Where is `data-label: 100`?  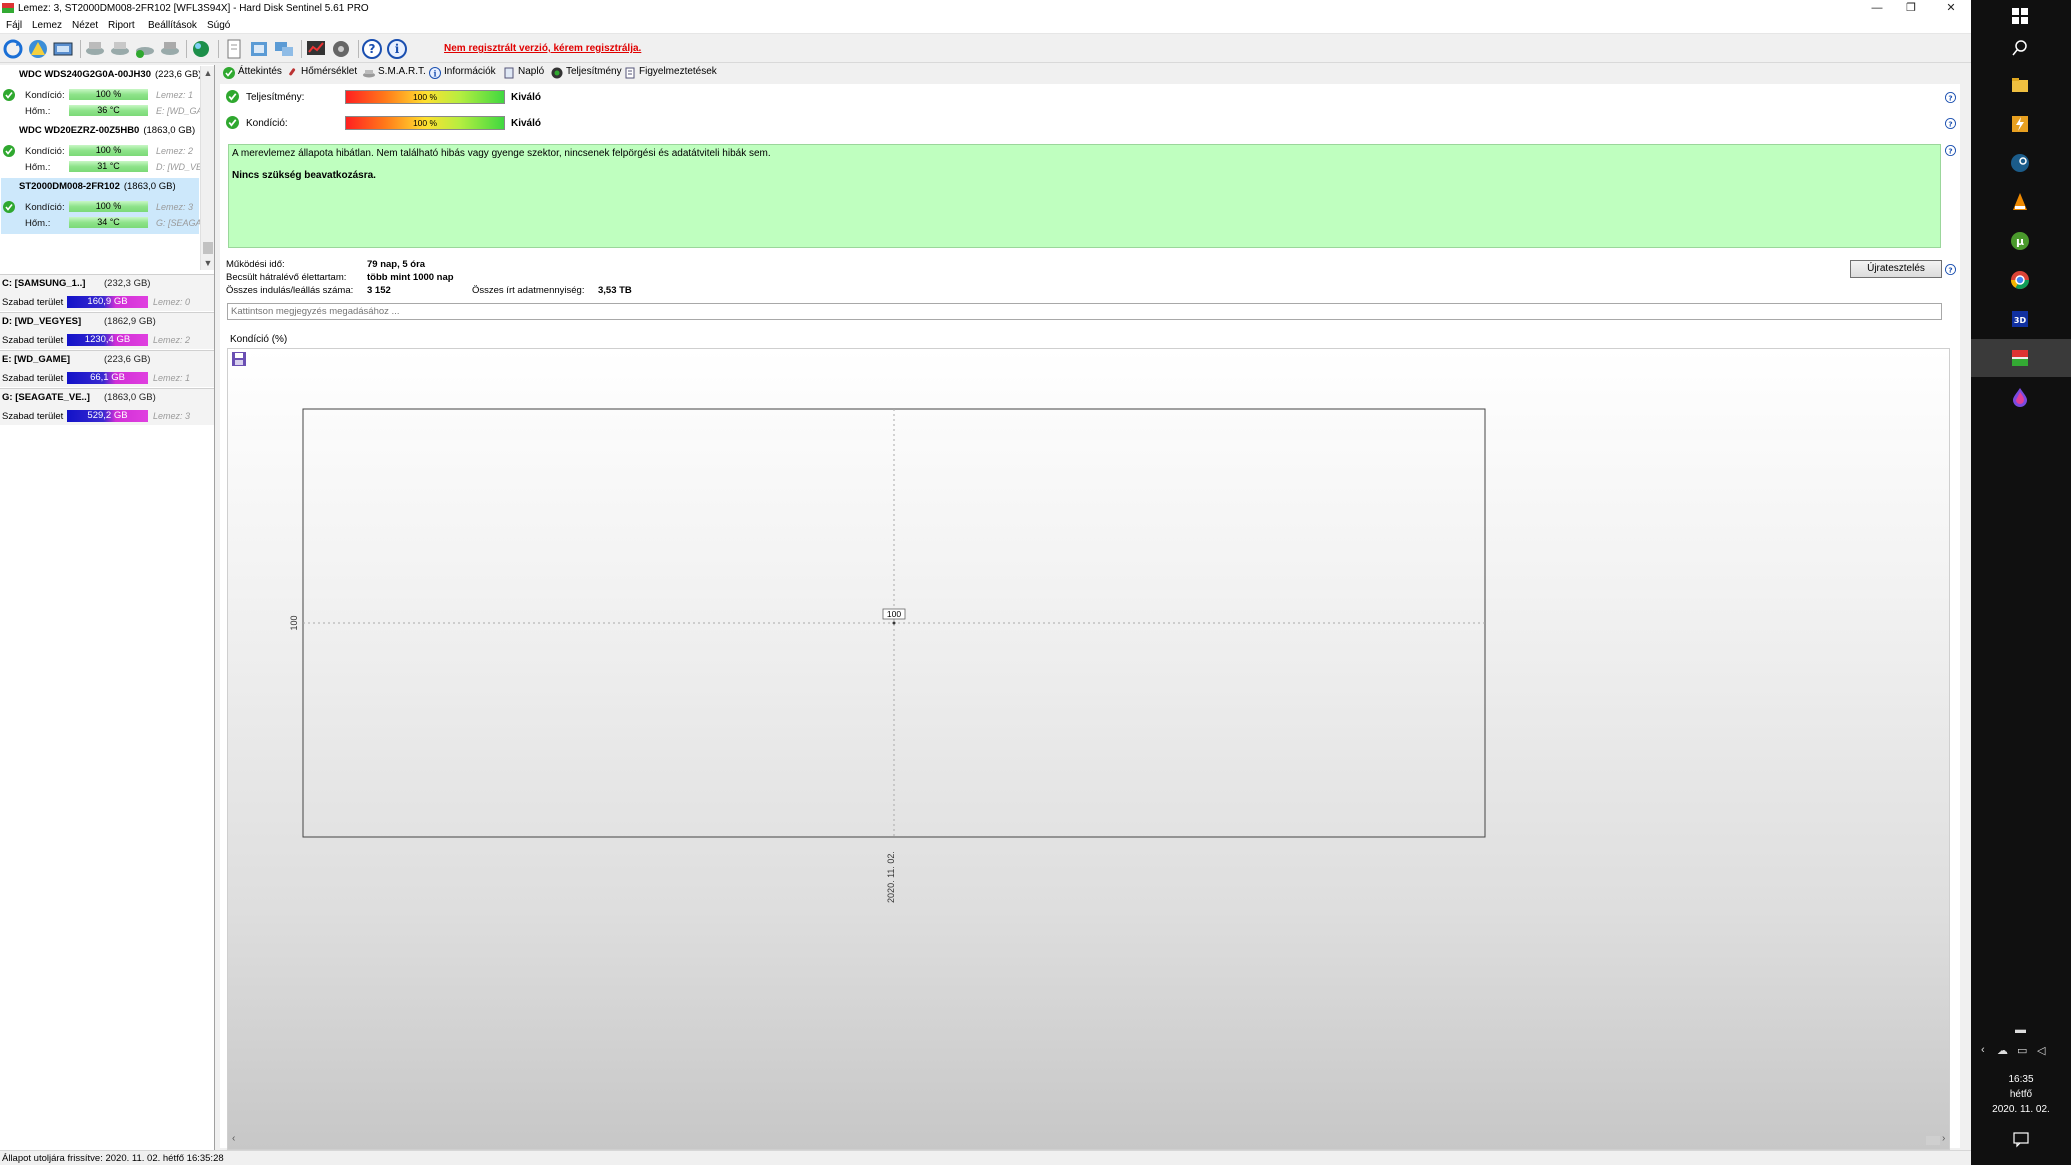
data-label: 100 is located at coordinates (894, 614).